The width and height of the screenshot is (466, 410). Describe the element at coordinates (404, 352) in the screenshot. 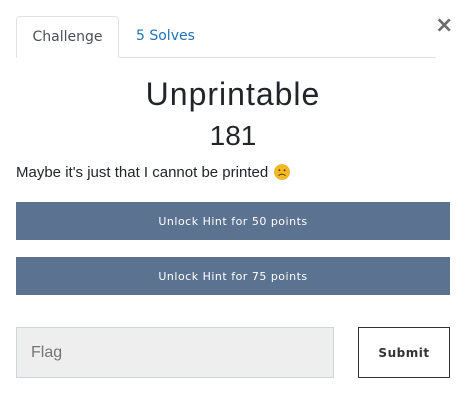

I see `submit-button: Submit` at that location.